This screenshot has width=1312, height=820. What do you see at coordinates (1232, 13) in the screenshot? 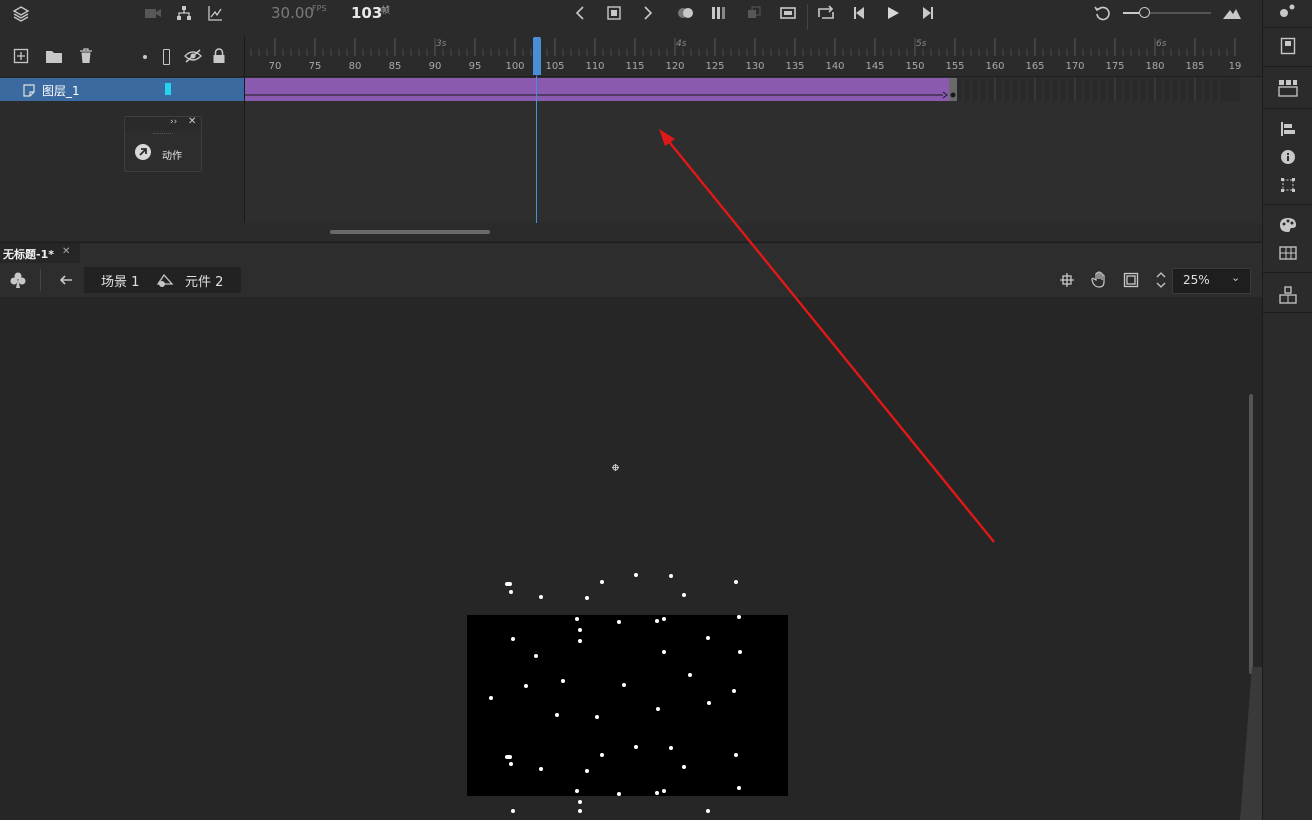
I see `mountain-icon` at bounding box center [1232, 13].